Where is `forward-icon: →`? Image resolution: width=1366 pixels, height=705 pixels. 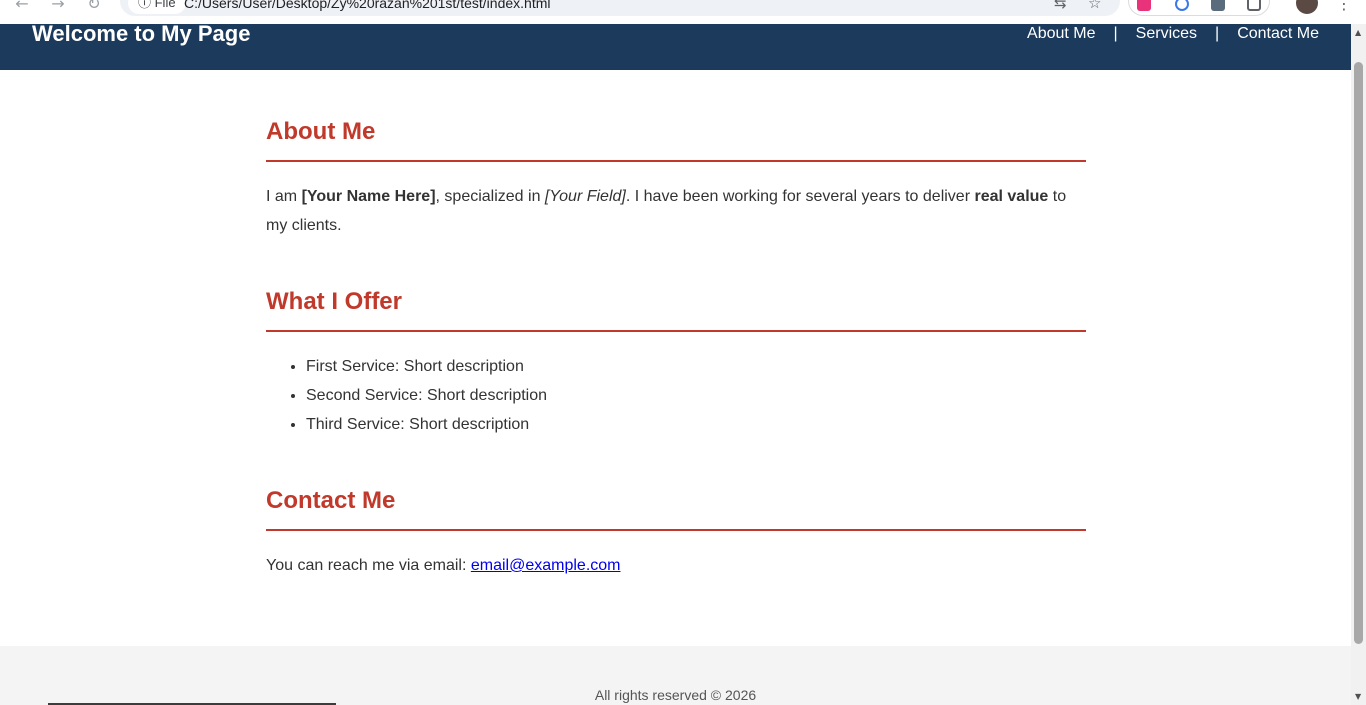
forward-icon: → is located at coordinates (58, 7).